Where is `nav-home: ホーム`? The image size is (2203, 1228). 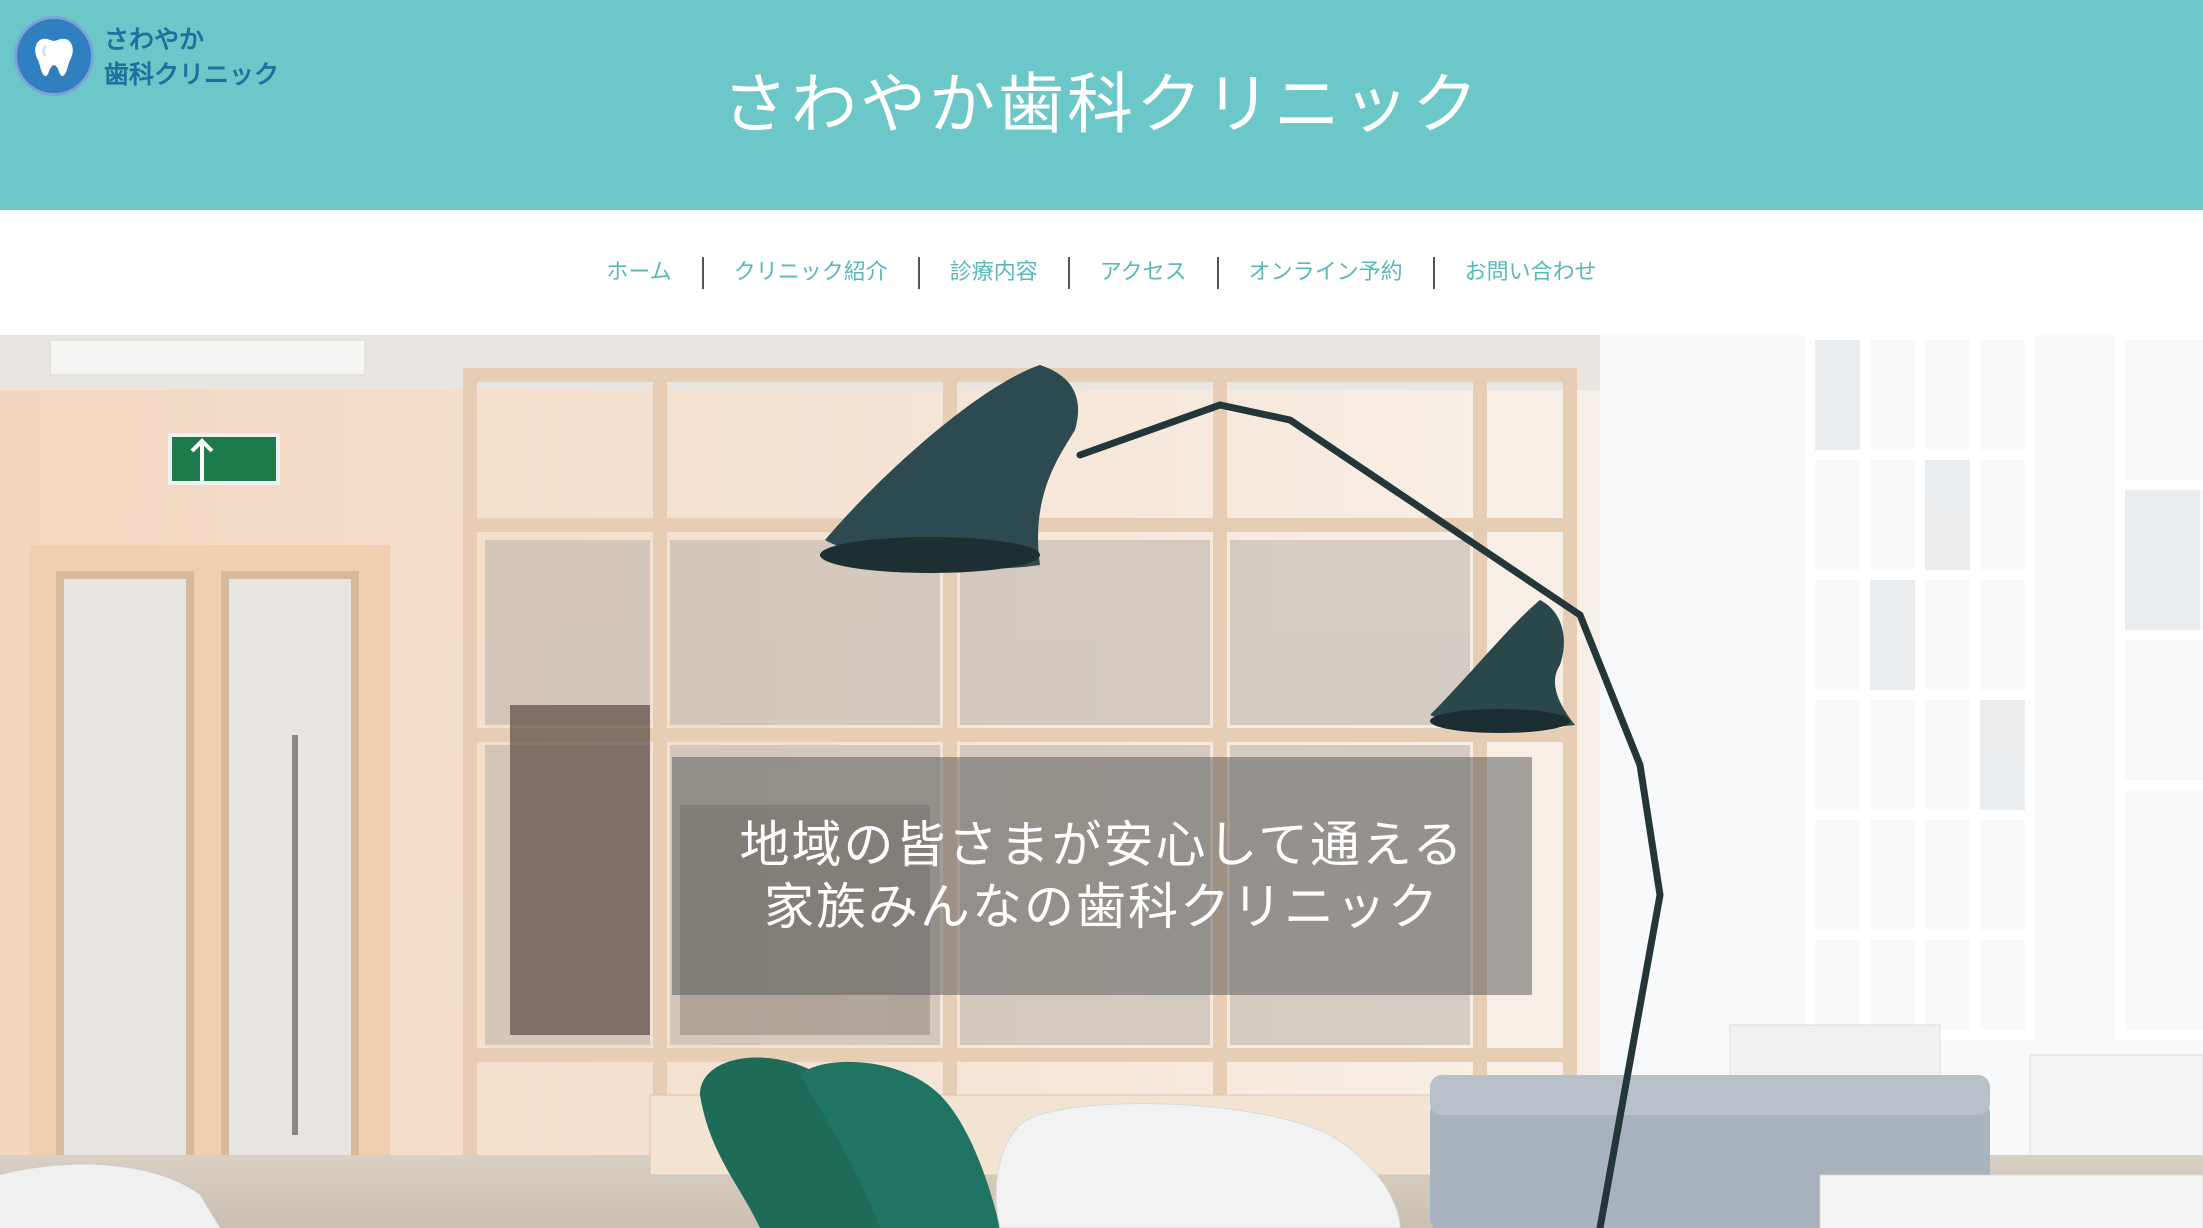 nav-home: ホーム is located at coordinates (638, 273).